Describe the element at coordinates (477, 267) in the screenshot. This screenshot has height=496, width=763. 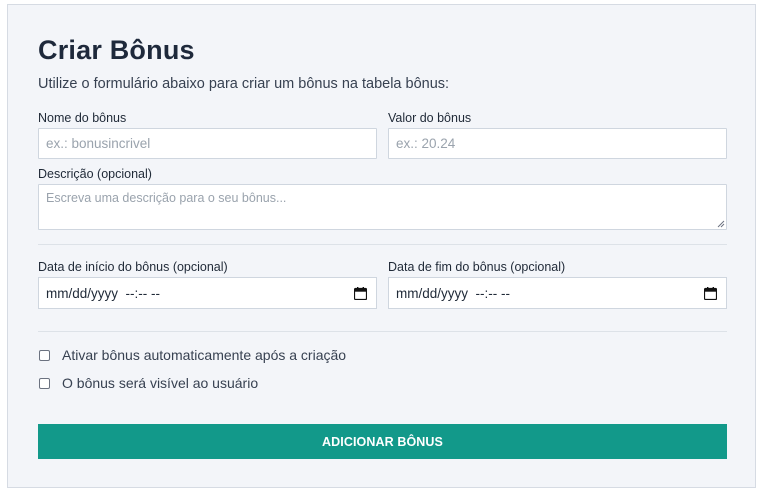
I see `end-date-label: Data de fim do bônus (opcional)` at that location.